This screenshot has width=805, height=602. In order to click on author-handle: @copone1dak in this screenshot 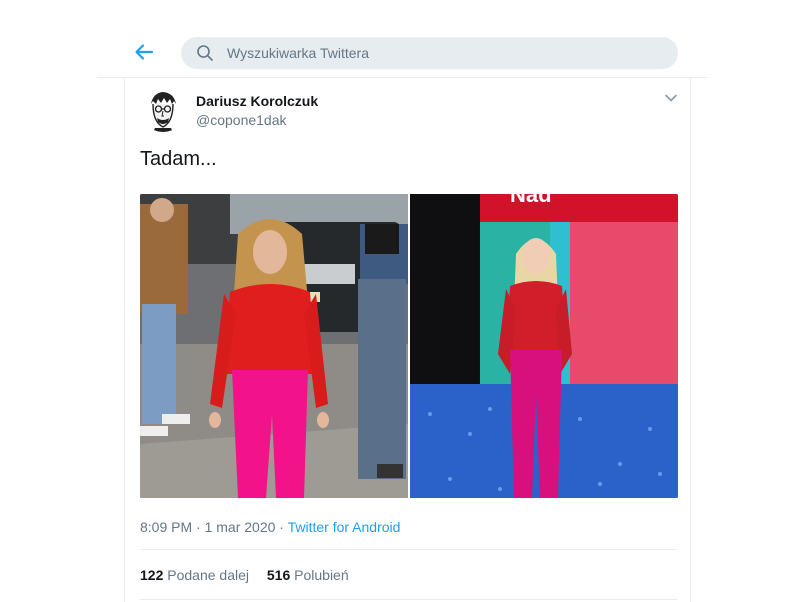, I will do `click(241, 120)`.